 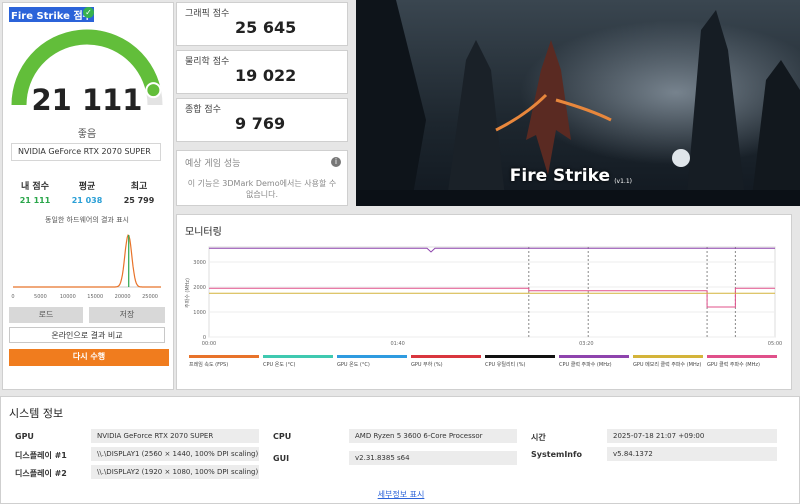 What do you see at coordinates (87, 134) in the screenshot?
I see `score-rating: 좋음` at bounding box center [87, 134].